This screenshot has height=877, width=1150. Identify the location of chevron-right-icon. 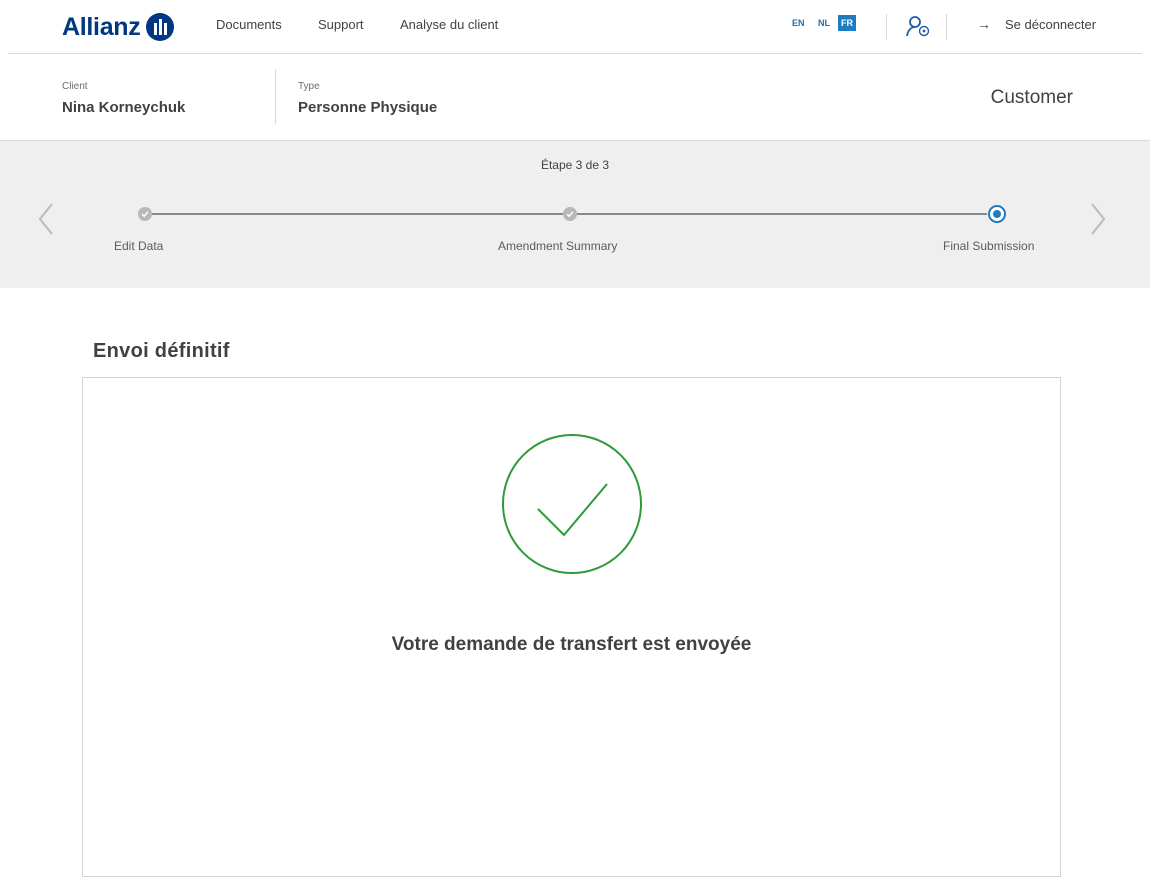
(1098, 219).